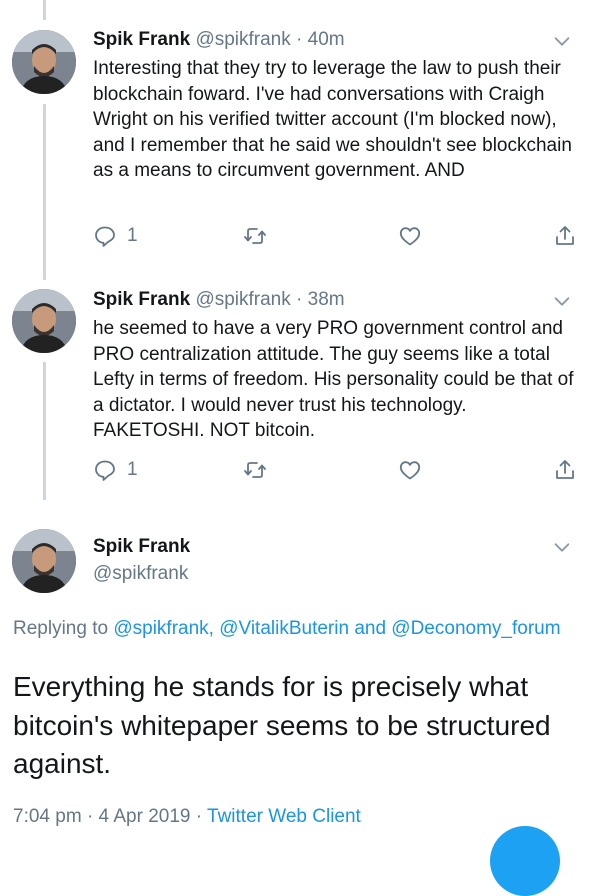  Describe the element at coordinates (63, 628) in the screenshot. I see `replying-prefix: Replying to` at that location.